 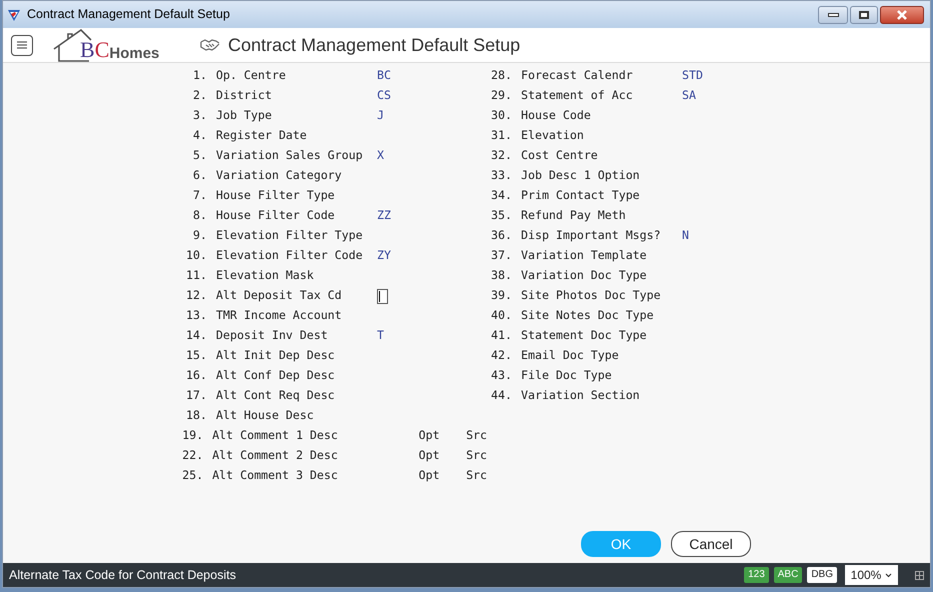 What do you see at coordinates (501, 395) in the screenshot?
I see `field-number: 44.` at bounding box center [501, 395].